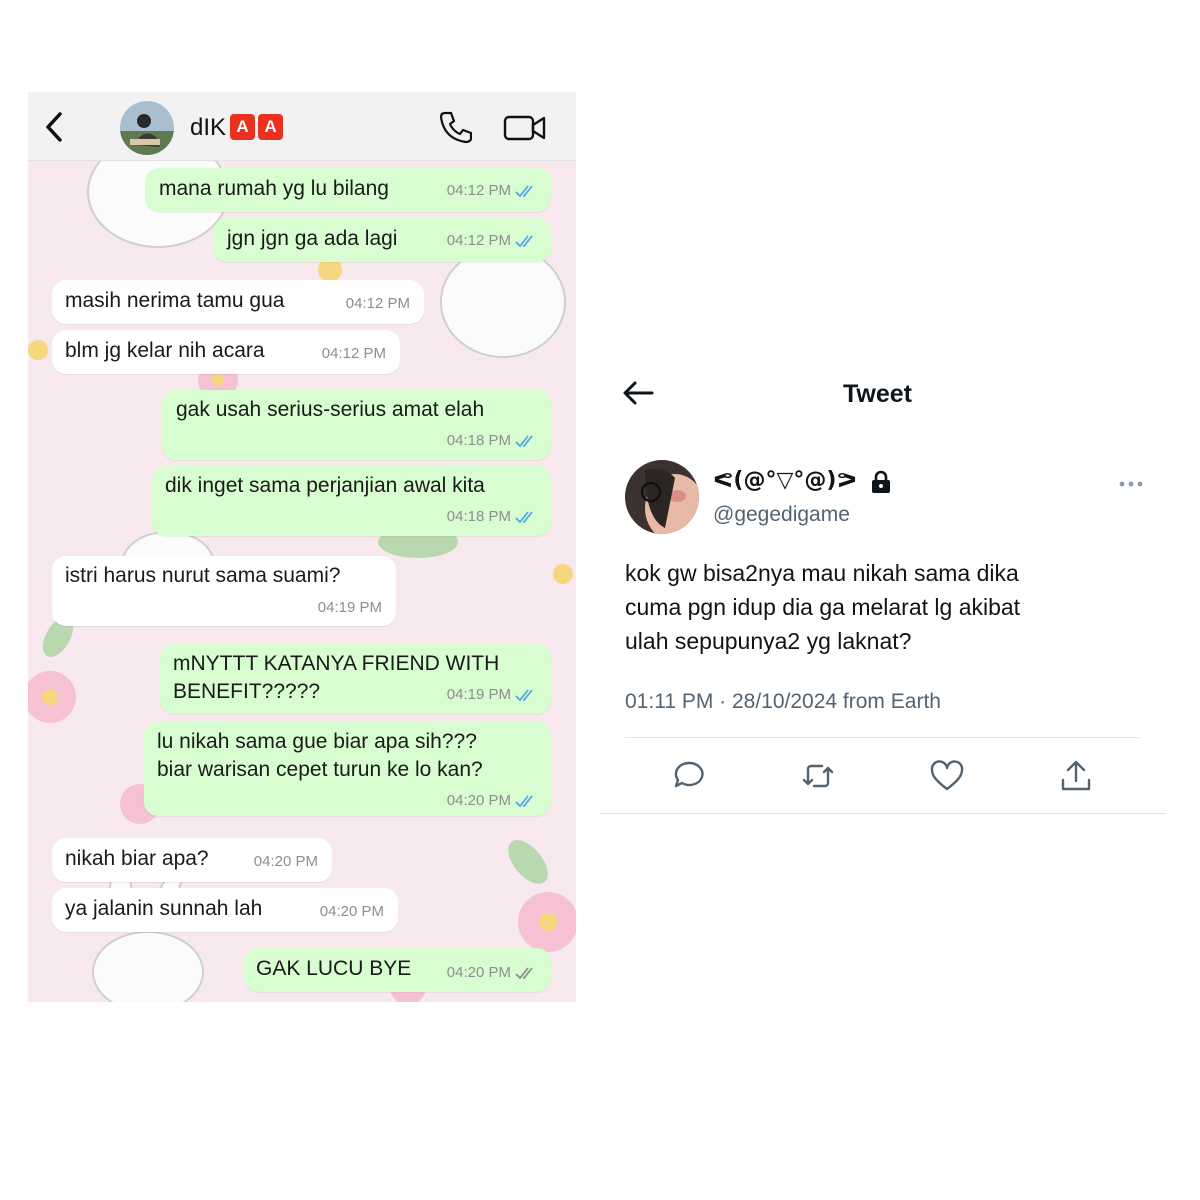 This screenshot has width=1200, height=1200. What do you see at coordinates (1076, 776) in the screenshot?
I see `share-icon` at bounding box center [1076, 776].